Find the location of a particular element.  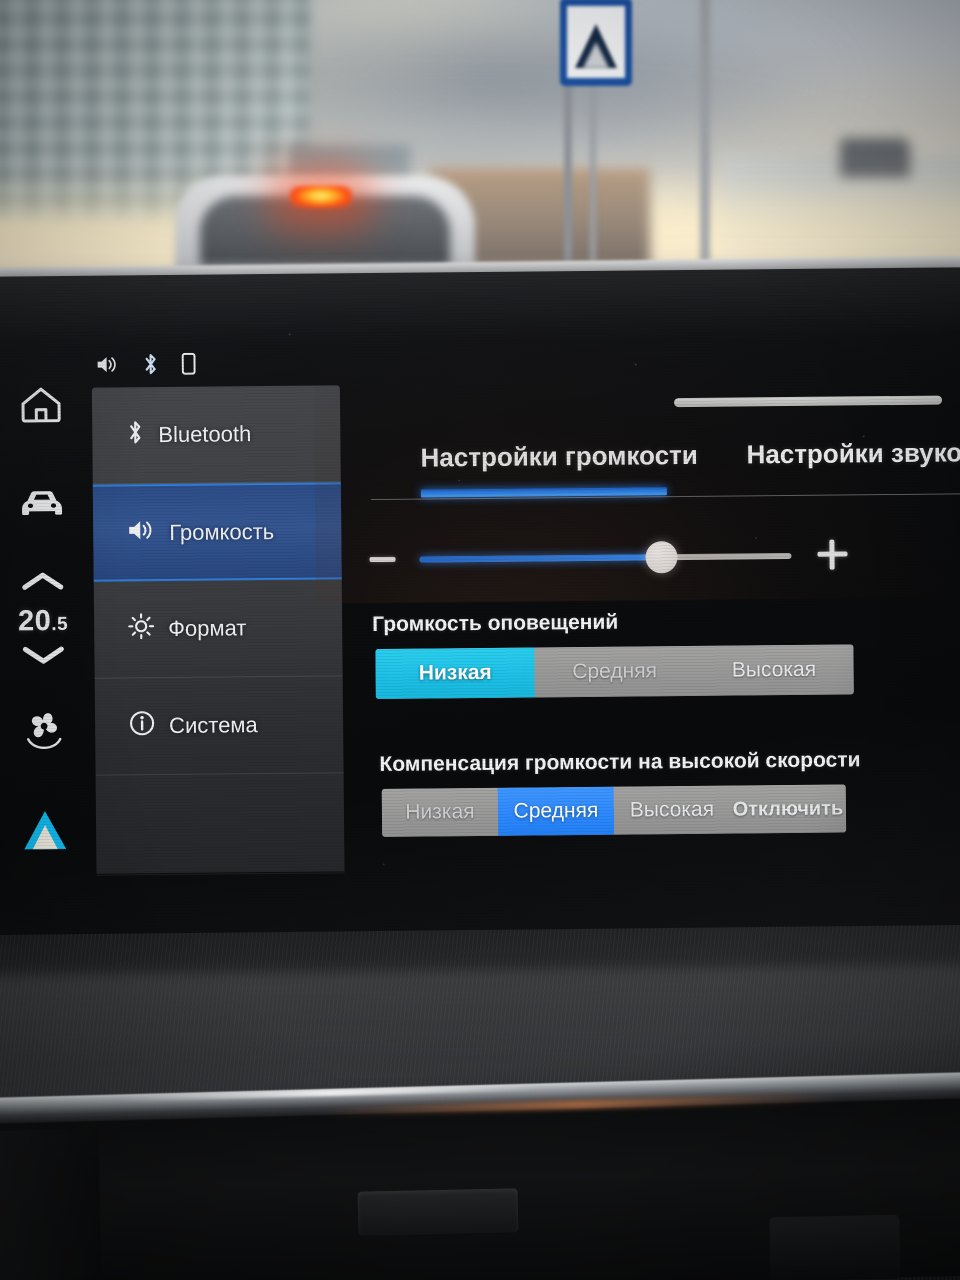

horizontal-scrollbar is located at coordinates (808, 401).